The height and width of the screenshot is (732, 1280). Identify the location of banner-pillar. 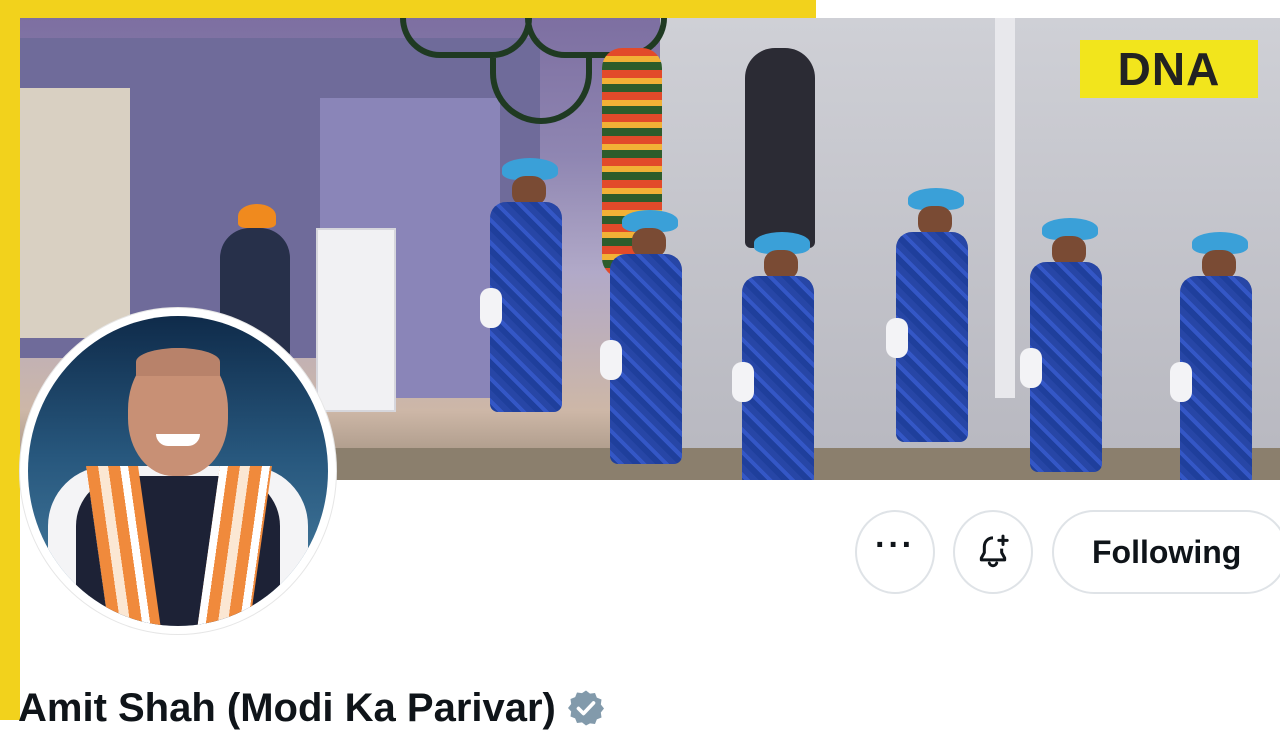
(1005, 208).